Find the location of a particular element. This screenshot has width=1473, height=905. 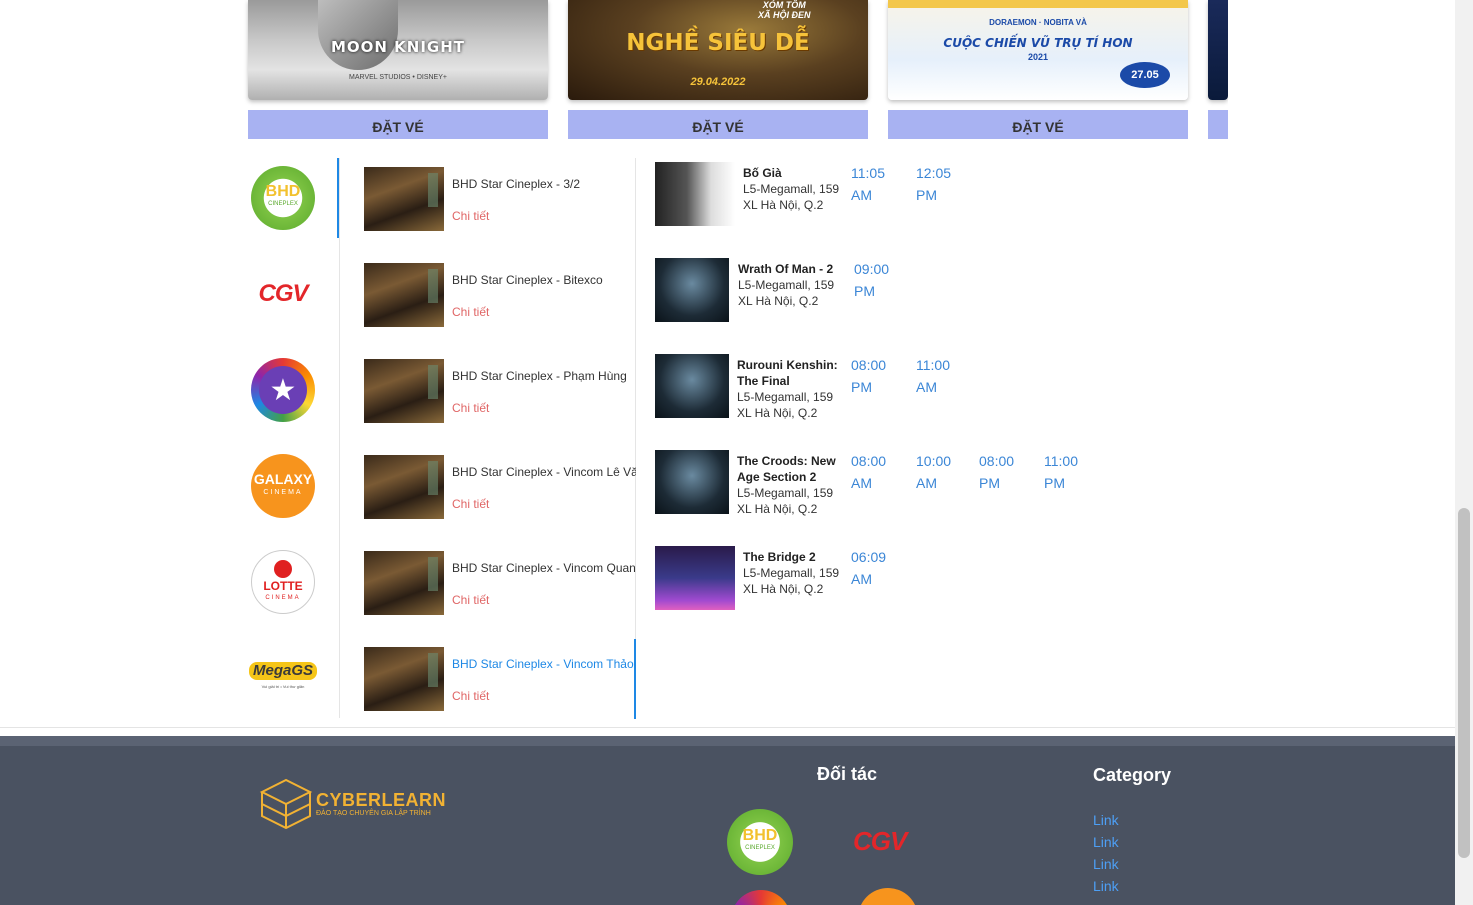

scrollbar-thumb is located at coordinates (1464, 683).